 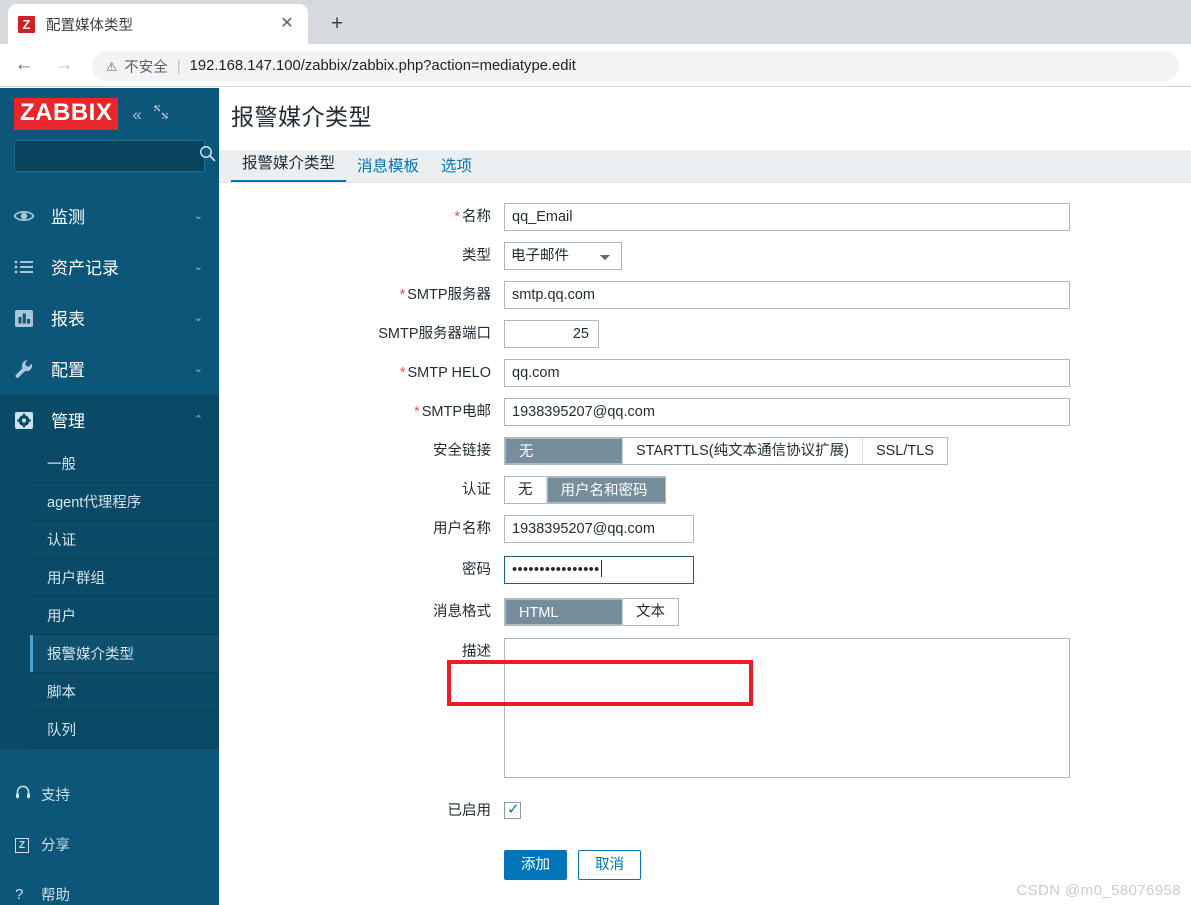 I want to click on field-row-smtp-port: SMTP服务器端口, so click(x=705, y=334).